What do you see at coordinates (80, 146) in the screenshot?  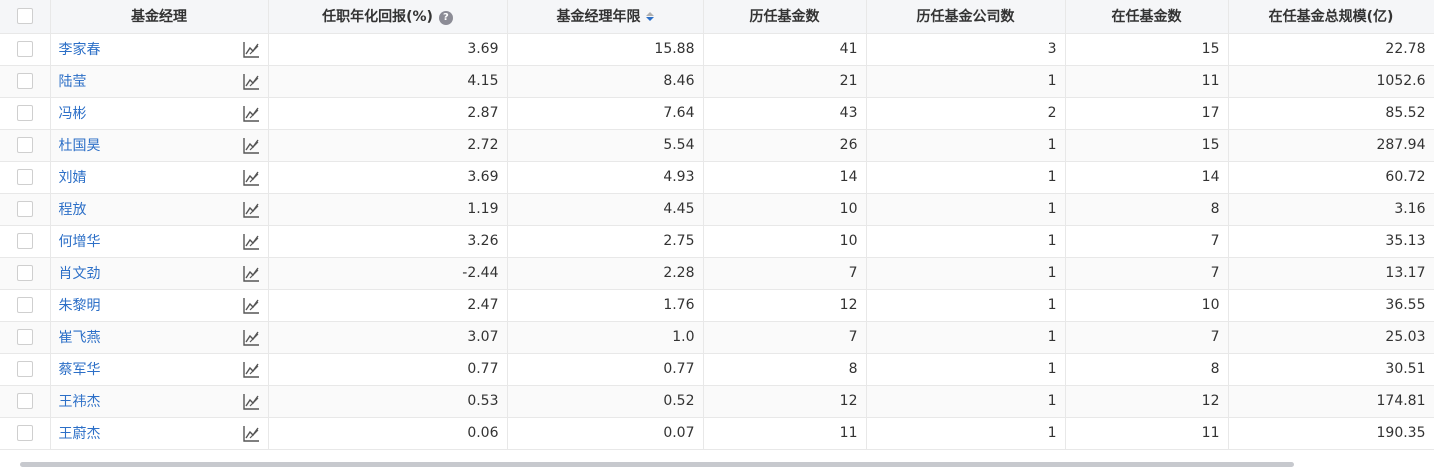 I see `manager-name-link: 杜国昊` at bounding box center [80, 146].